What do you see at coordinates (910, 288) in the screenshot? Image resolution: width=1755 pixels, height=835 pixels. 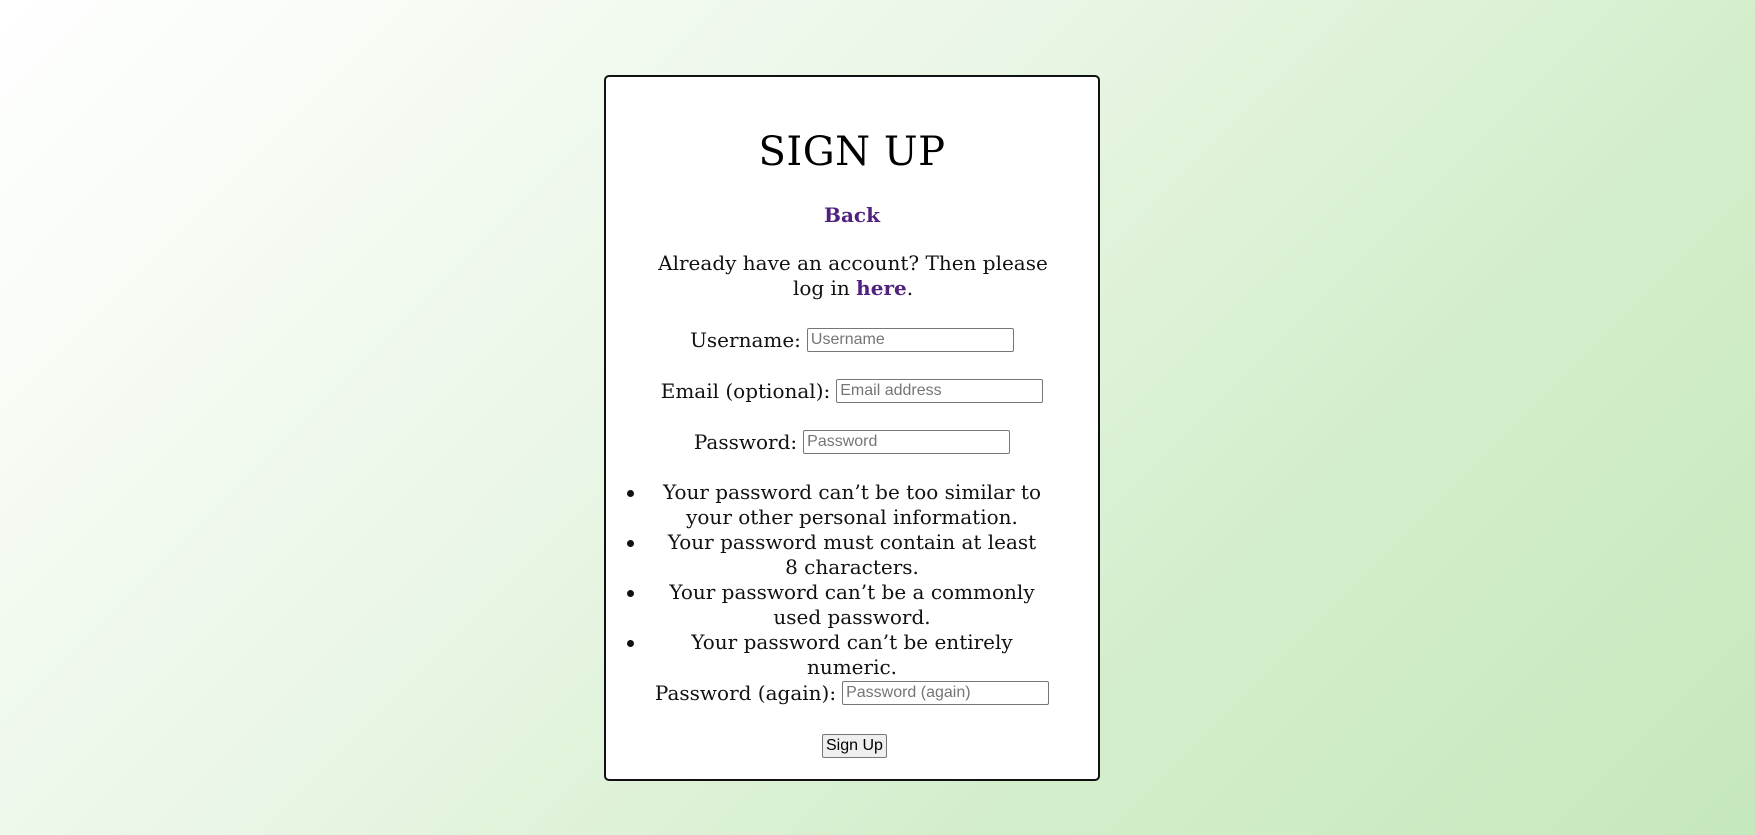 I see `login-prompt-period: .` at bounding box center [910, 288].